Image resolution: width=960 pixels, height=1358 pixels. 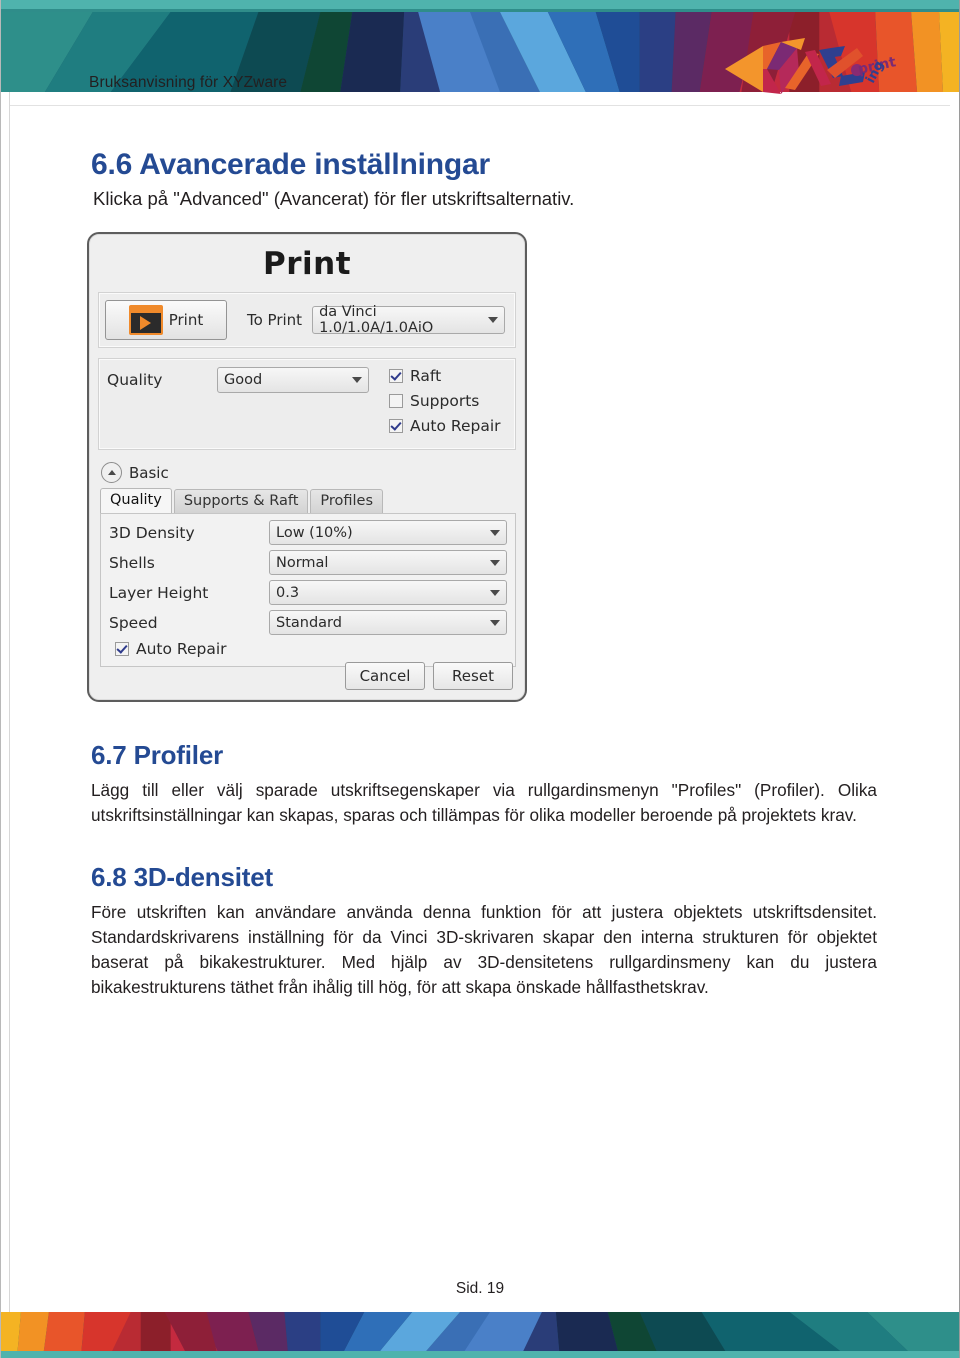 I want to click on speed-select-value: Standard, so click(x=309, y=622).